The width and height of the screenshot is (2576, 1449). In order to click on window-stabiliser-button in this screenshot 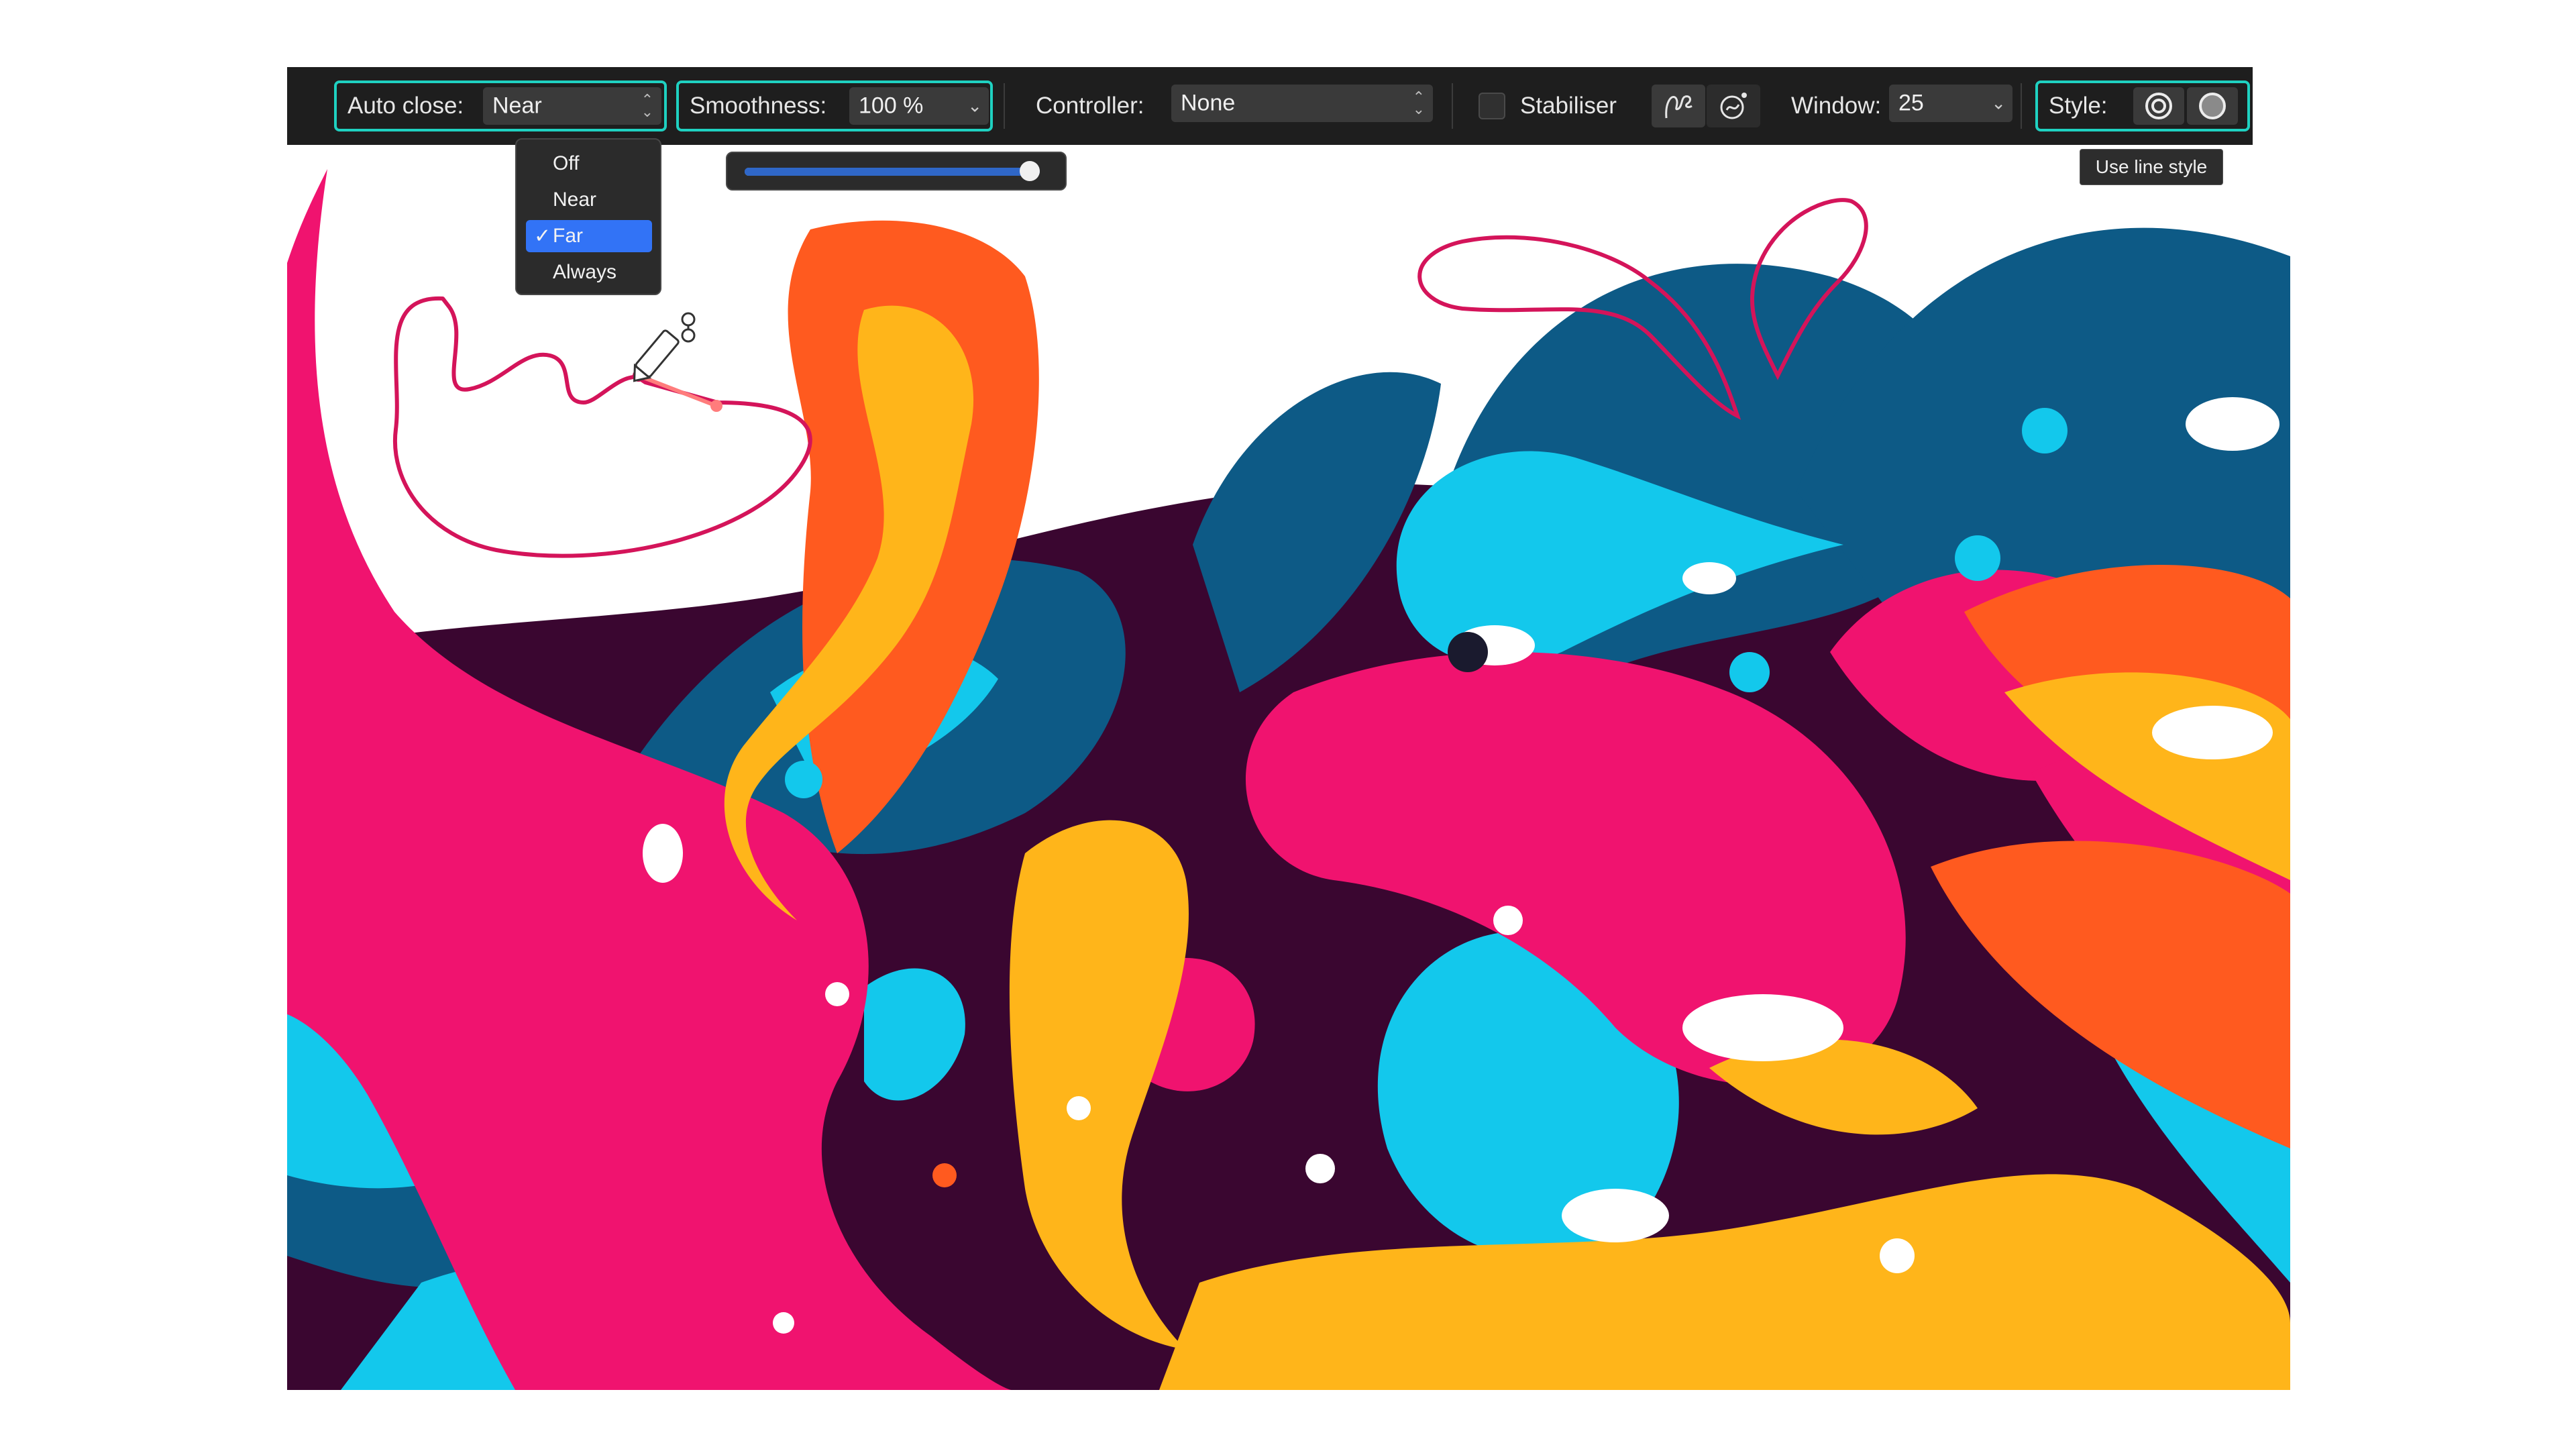, I will do `click(1733, 106)`.